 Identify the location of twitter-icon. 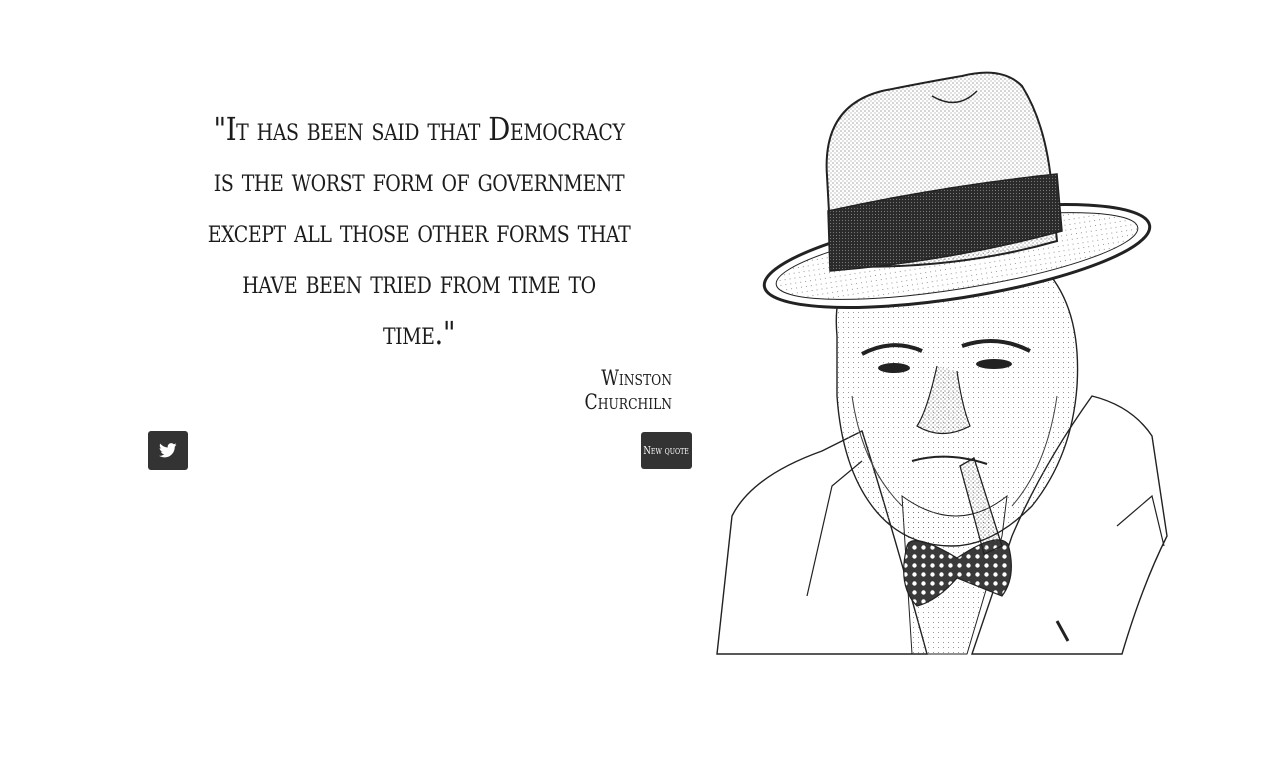
(168, 450).